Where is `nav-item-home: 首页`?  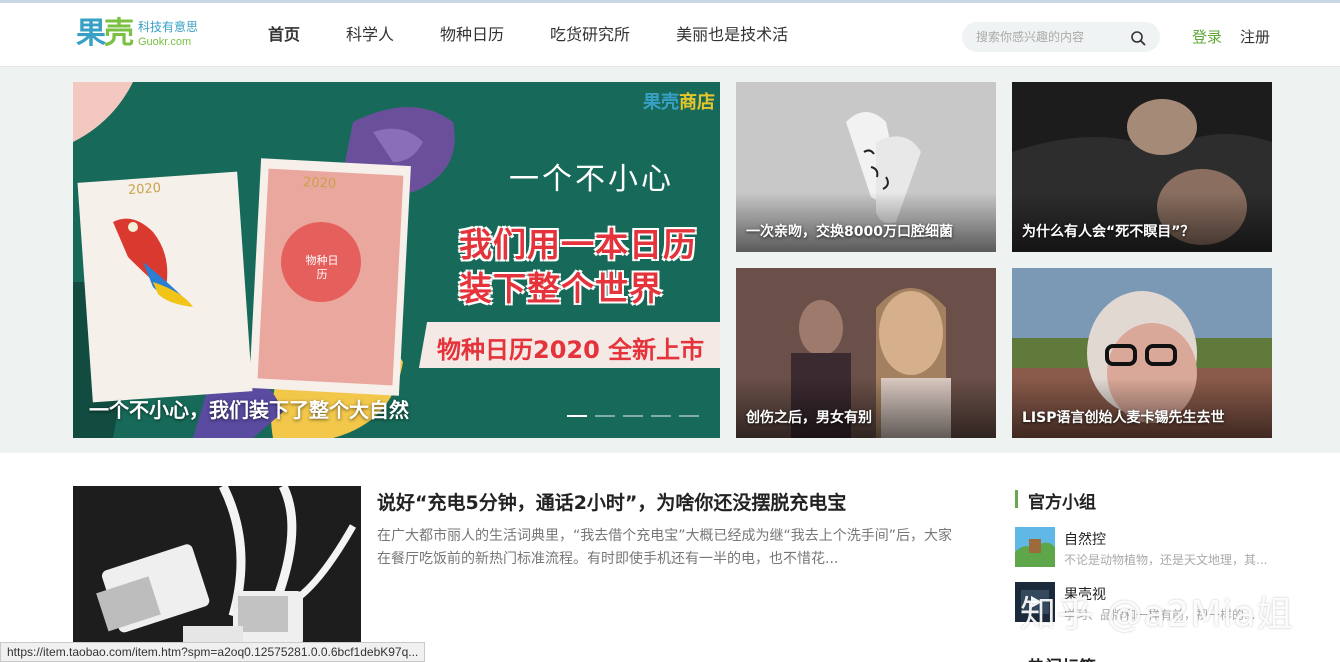
nav-item-home: 首页 is located at coordinates (284, 35).